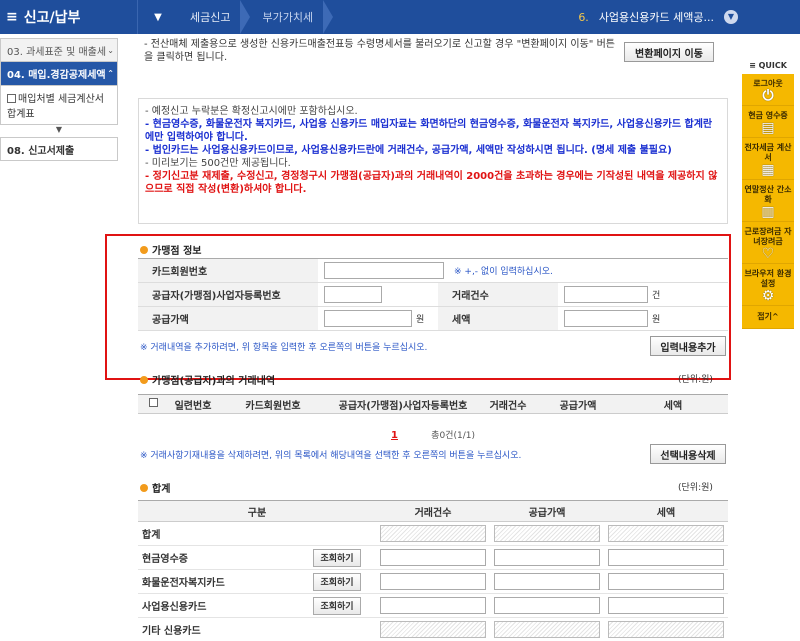 This screenshot has height=641, width=800. Describe the element at coordinates (666, 629) in the screenshot. I see `other-card-tax-field` at that location.